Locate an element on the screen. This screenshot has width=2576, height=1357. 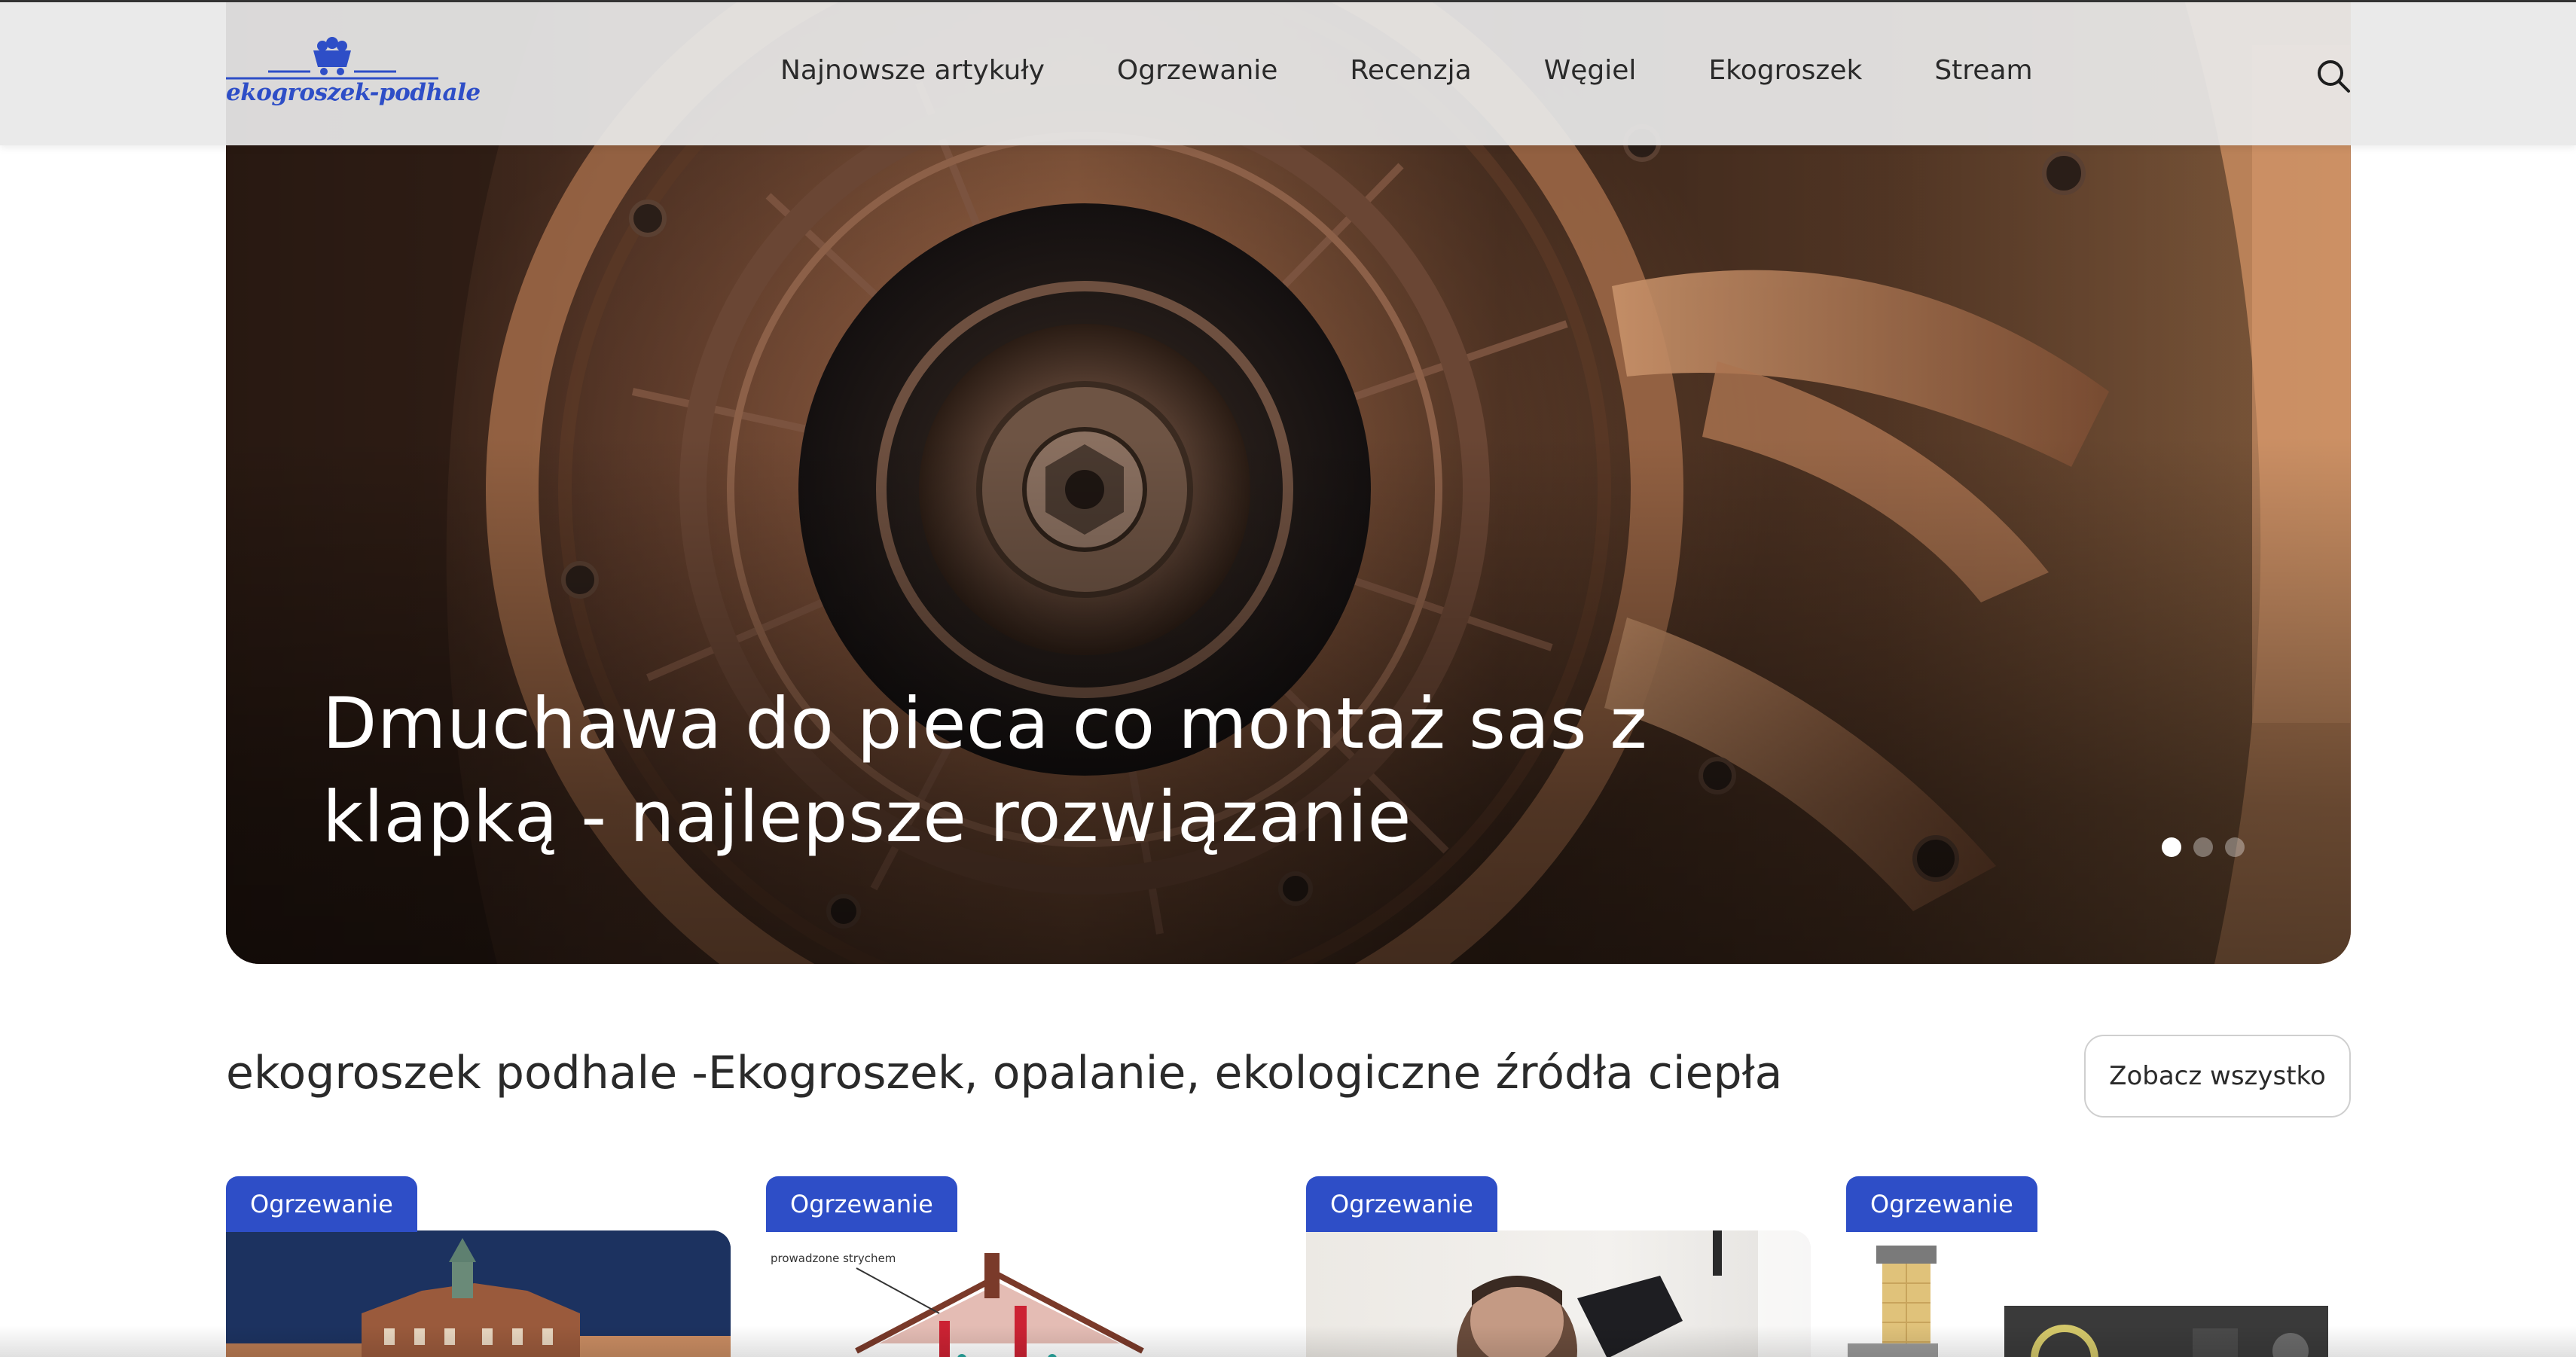
article-thumbnail: prowadzone strychem is located at coordinates (1019, 1293).